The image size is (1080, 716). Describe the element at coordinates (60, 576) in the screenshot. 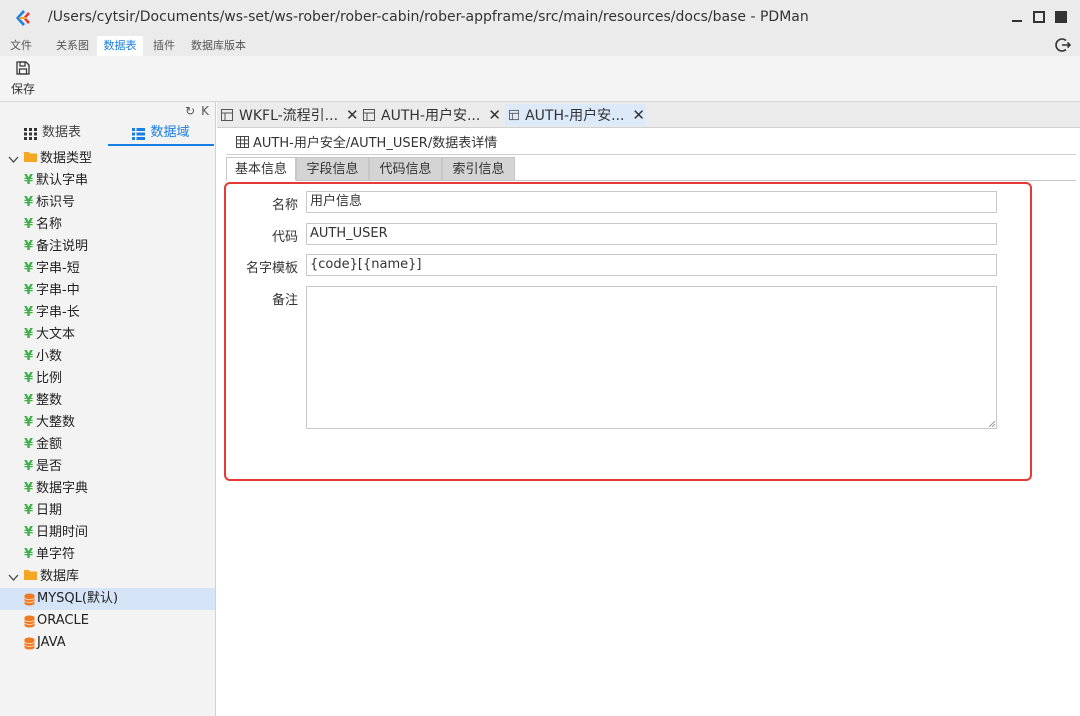

I see `tree-group-label: 数据库` at that location.